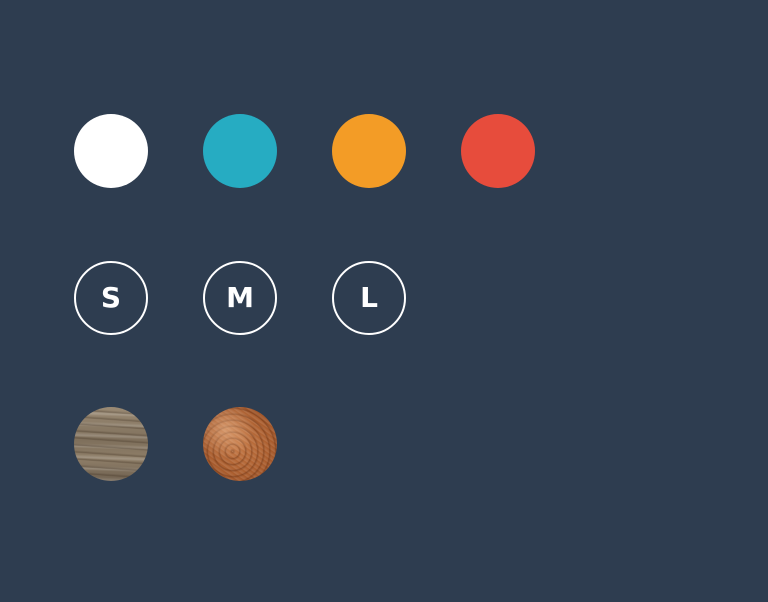 This screenshot has height=602, width=768. Describe the element at coordinates (369, 151) in the screenshot. I see `color-swatch-orange` at that location.